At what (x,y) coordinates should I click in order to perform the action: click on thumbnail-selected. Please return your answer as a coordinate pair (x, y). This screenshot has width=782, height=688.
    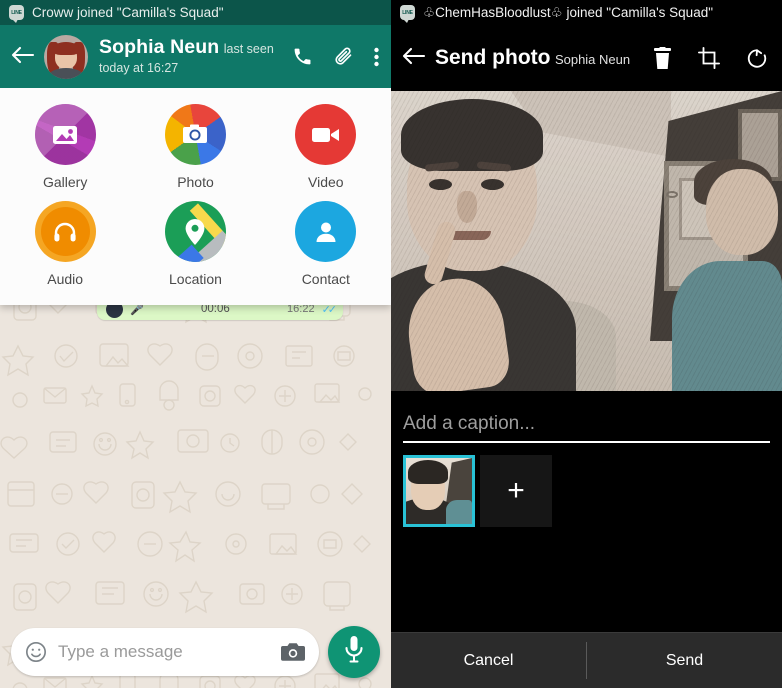
    Looking at the image, I should click on (439, 491).